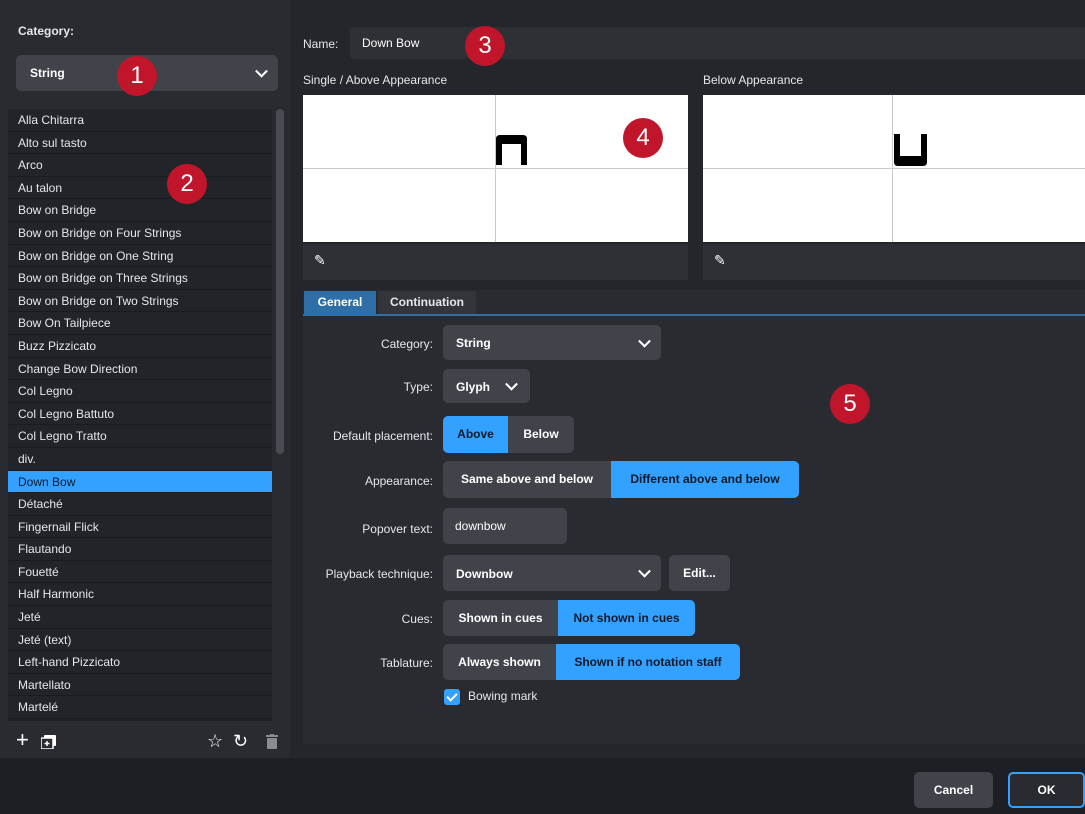 The image size is (1085, 814). Describe the element at coordinates (140, 301) in the screenshot. I see `list-item: Bow on Bridge on Two Strings` at that location.